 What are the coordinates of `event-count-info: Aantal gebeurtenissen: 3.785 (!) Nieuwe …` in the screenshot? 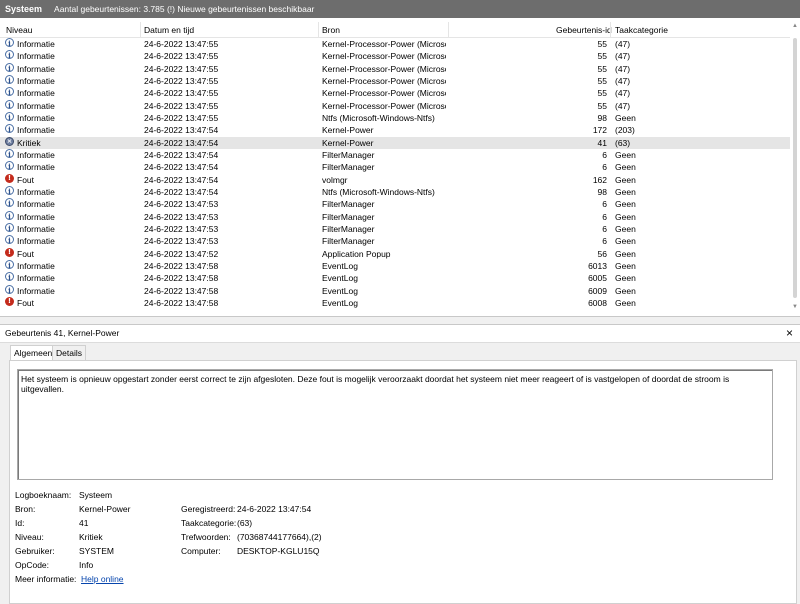 It's located at (178, 9).